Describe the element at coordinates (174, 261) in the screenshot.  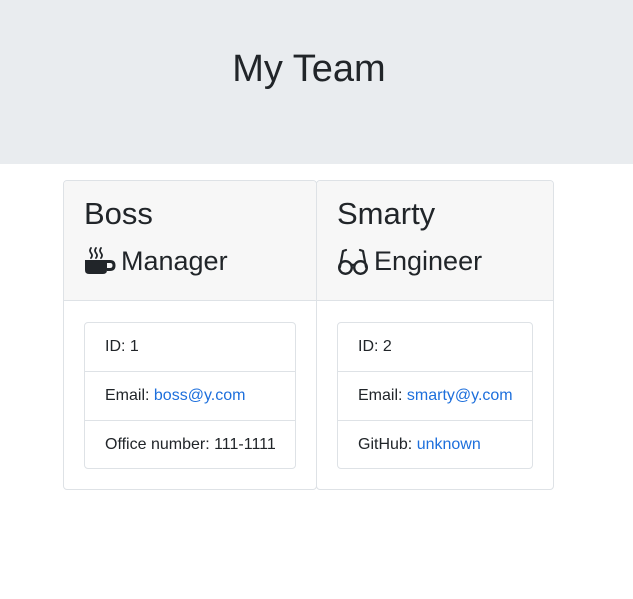
I see `role-label: Manager` at that location.